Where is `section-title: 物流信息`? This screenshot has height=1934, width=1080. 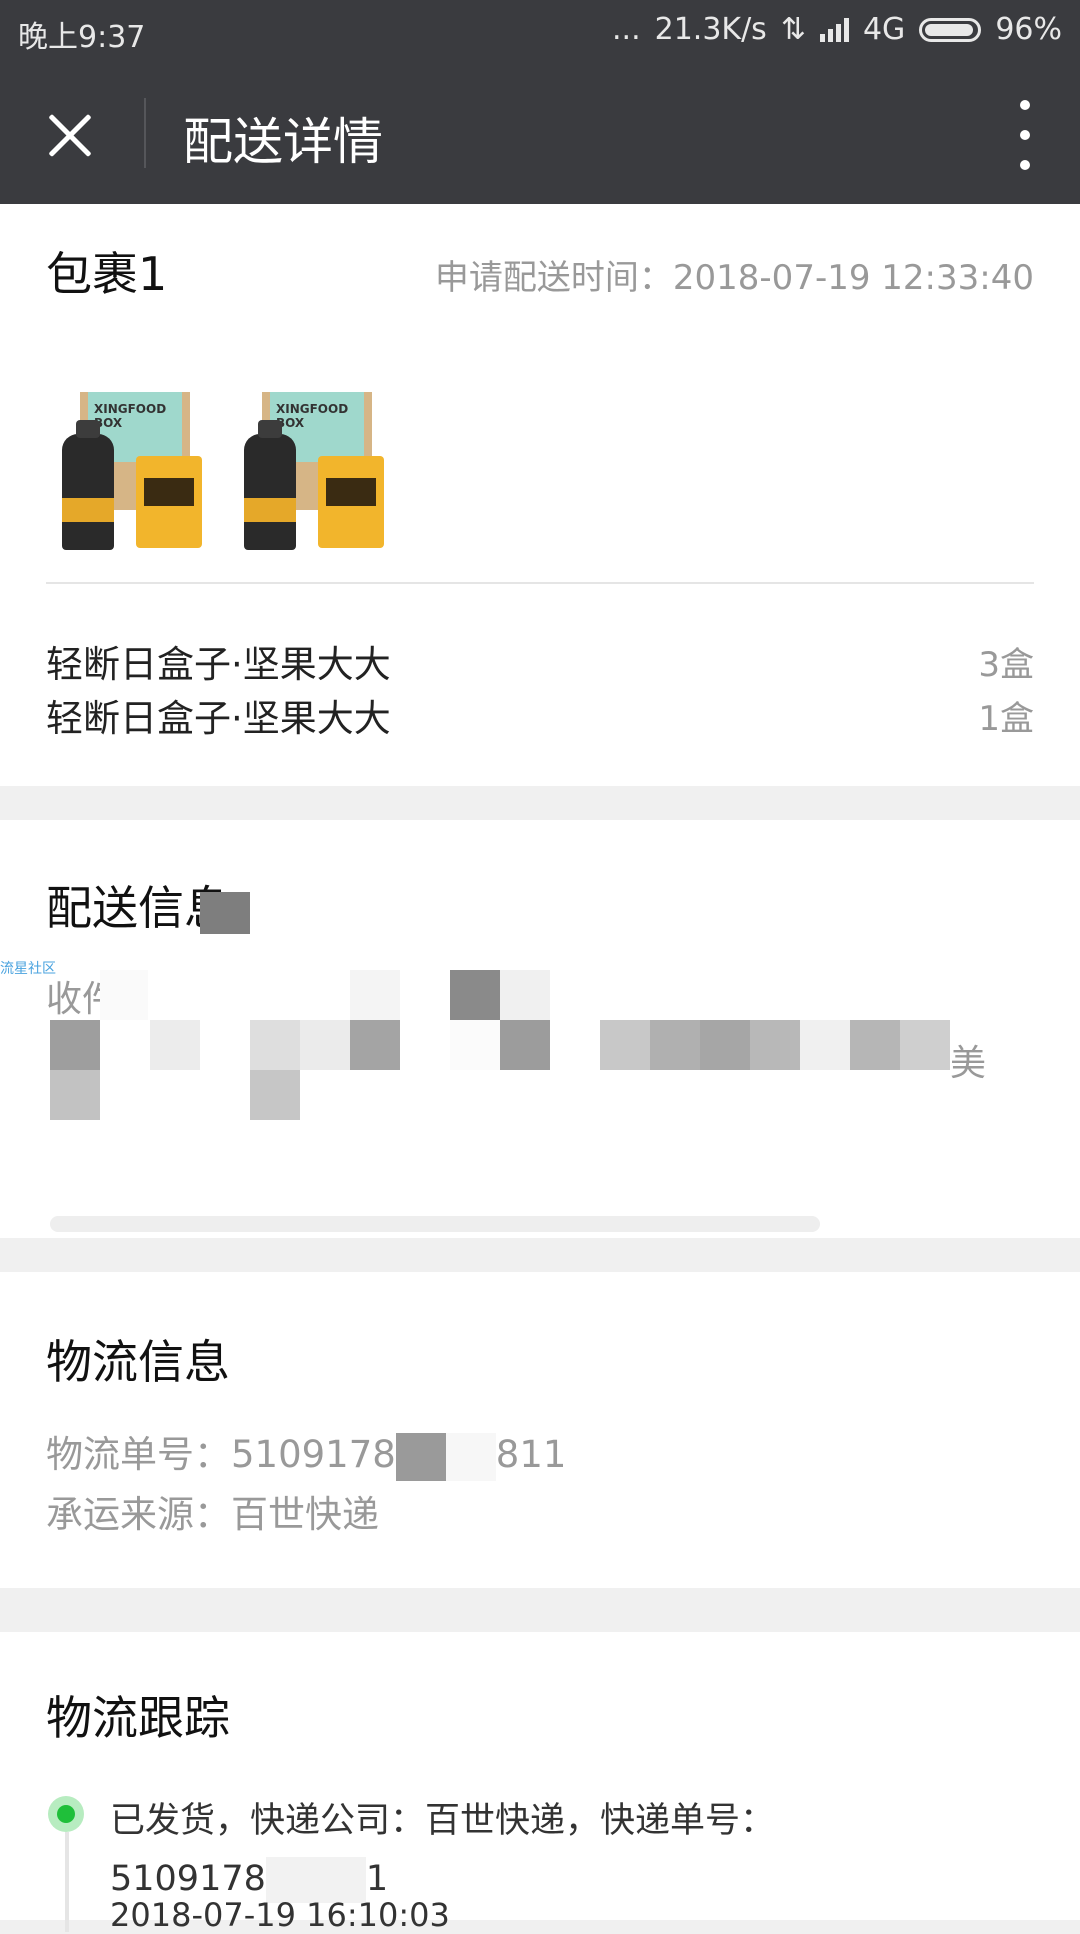 section-title: 物流信息 is located at coordinates (138, 1362).